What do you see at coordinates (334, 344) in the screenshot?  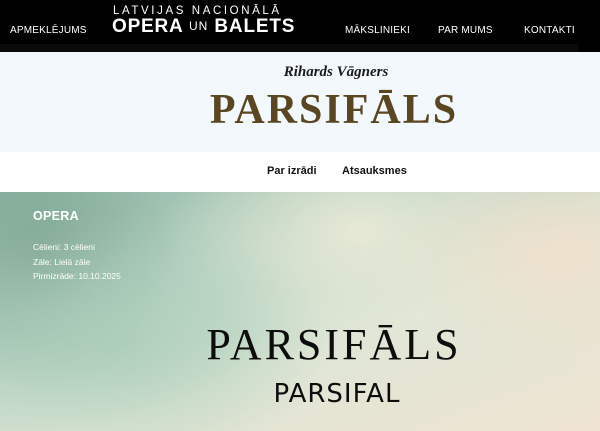 I see `hero-title-latvian: PARSIFĀLS` at bounding box center [334, 344].